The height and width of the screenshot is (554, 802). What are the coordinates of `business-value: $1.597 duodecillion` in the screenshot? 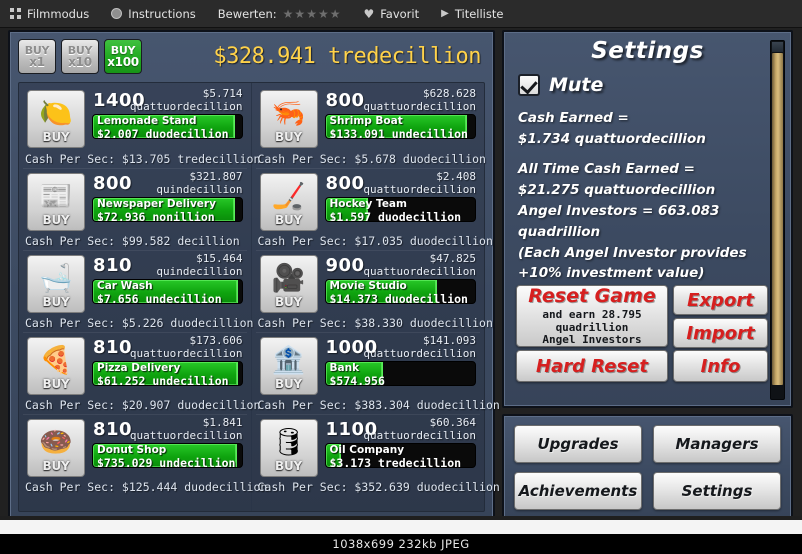 It's located at (395, 215).